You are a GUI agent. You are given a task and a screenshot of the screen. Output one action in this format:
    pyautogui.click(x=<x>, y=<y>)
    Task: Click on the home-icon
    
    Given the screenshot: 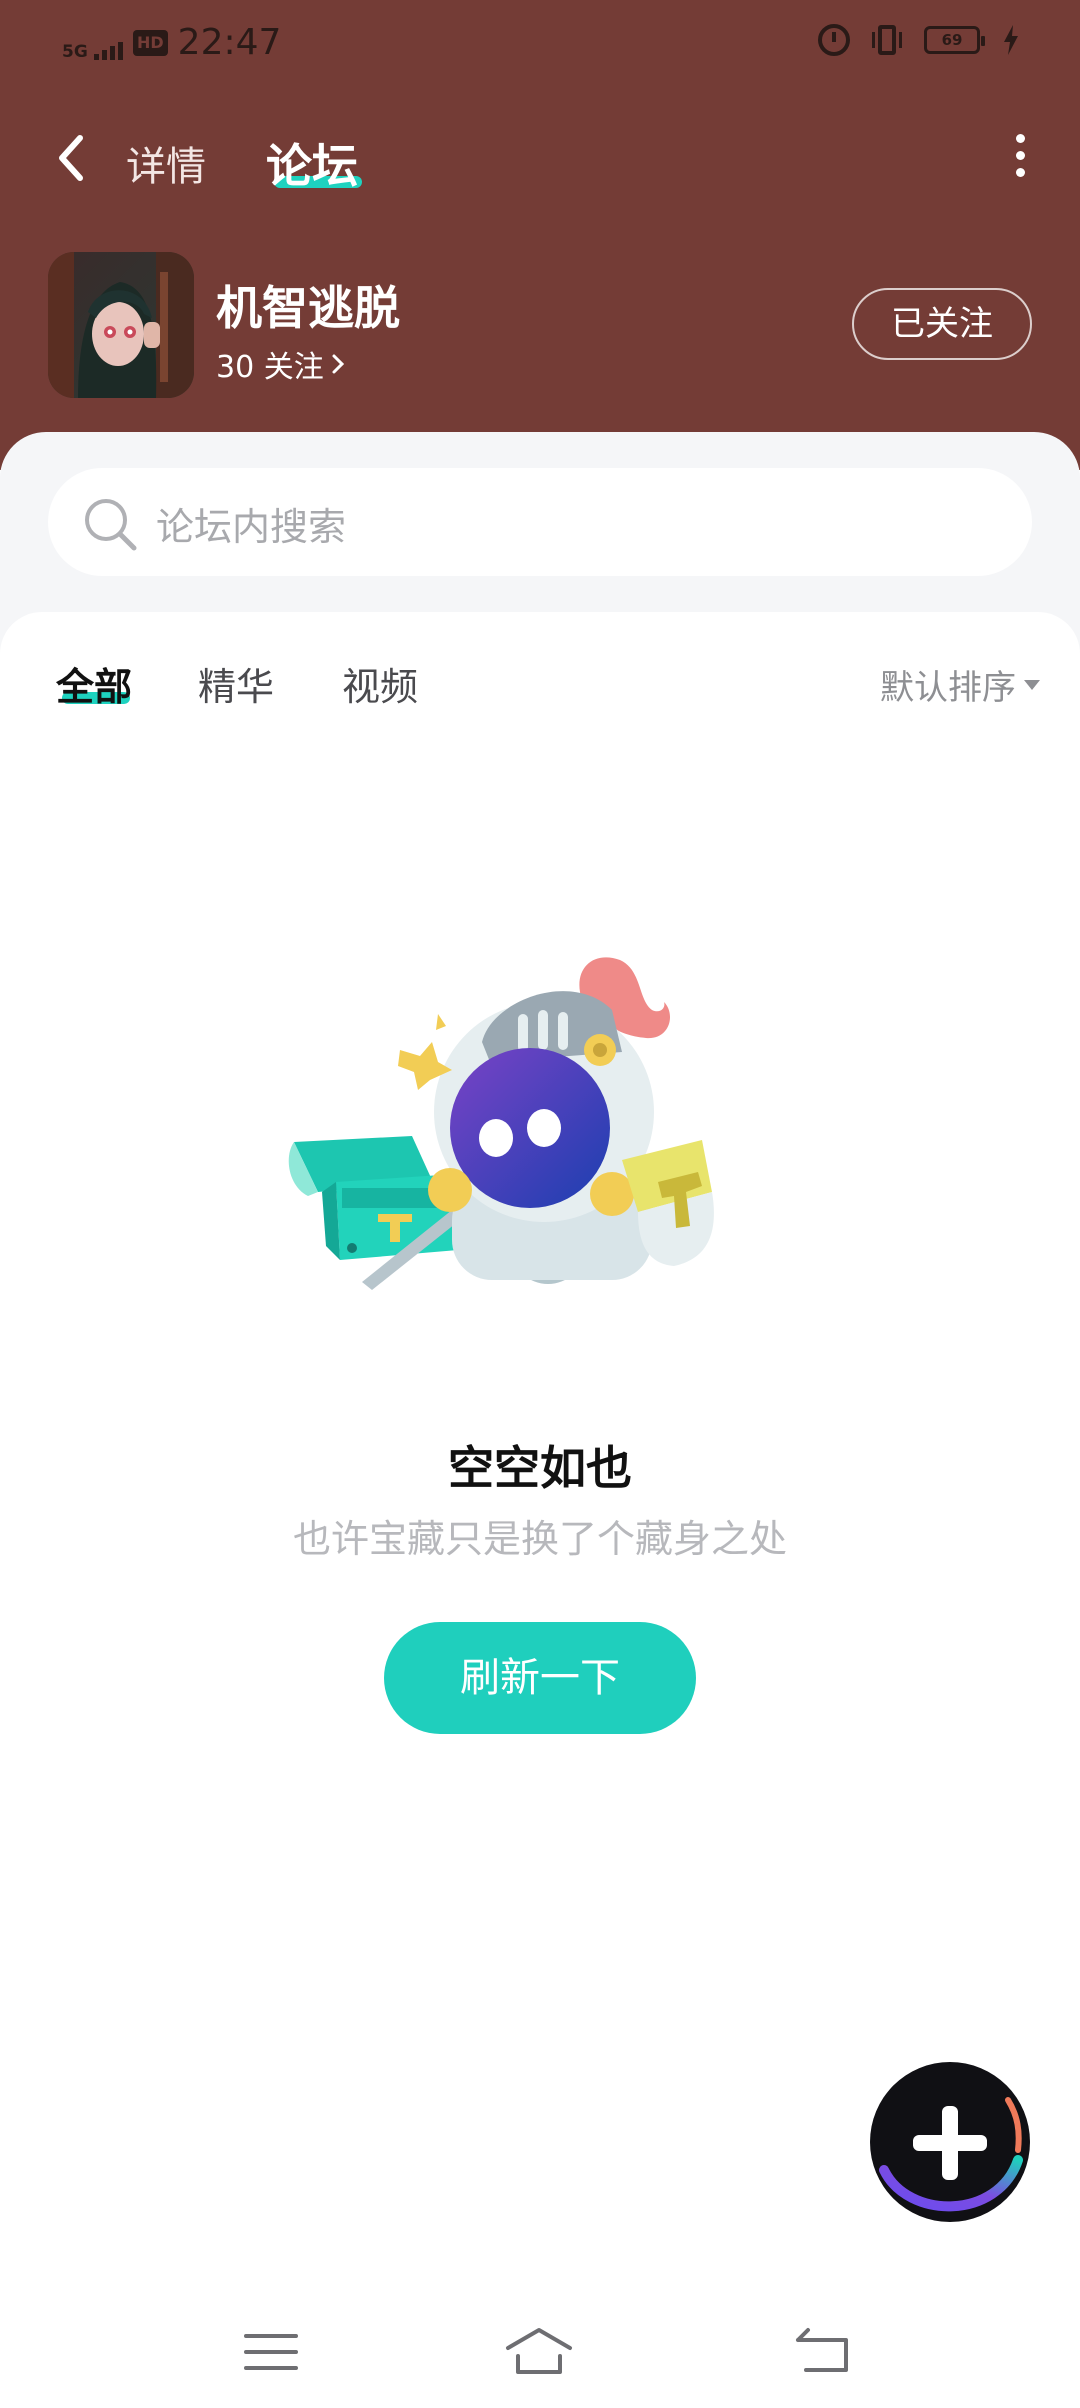 What is the action you would take?
    pyautogui.click(x=539, y=2351)
    